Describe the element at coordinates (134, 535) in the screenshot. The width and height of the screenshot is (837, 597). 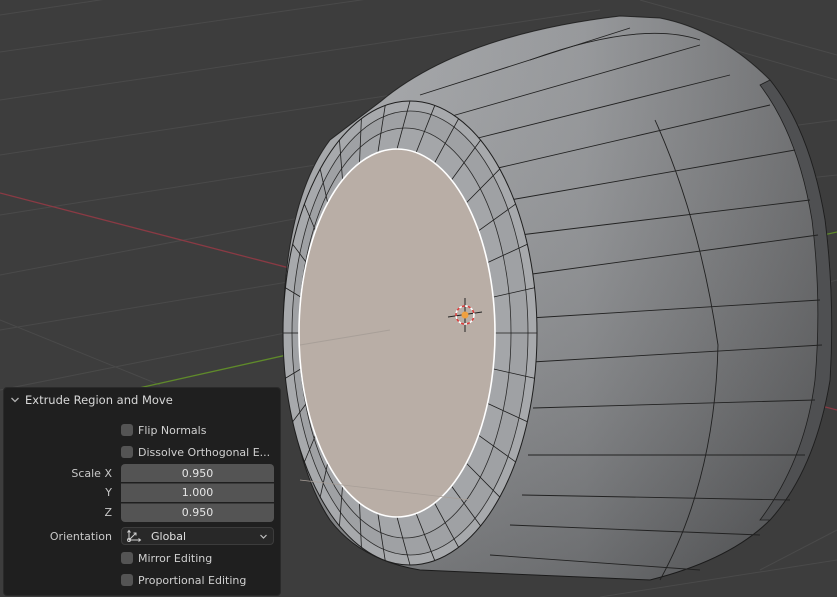
I see `orientation-global-icon` at that location.